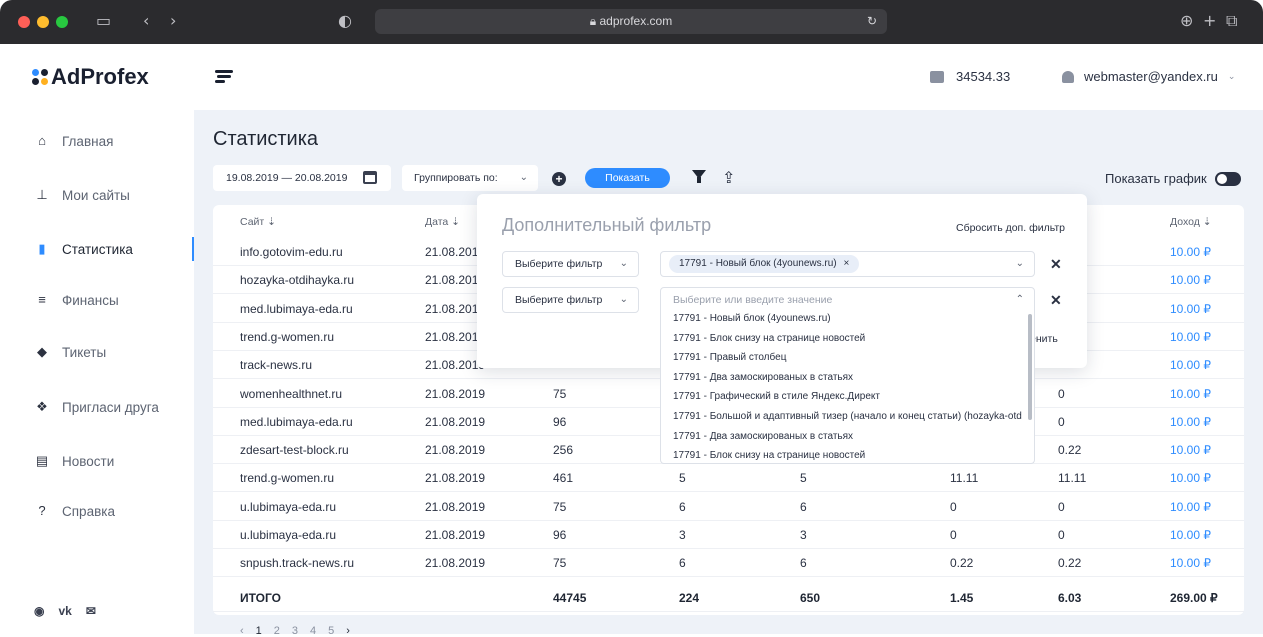  What do you see at coordinates (594, 21) in the screenshot?
I see `lock-icon: 🔒︎` at bounding box center [594, 21].